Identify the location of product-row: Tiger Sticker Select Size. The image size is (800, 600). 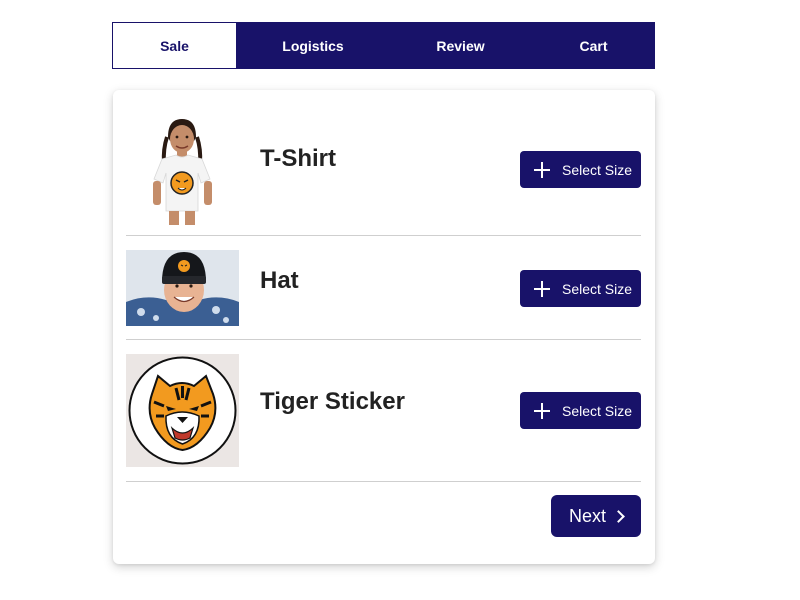
(383, 410).